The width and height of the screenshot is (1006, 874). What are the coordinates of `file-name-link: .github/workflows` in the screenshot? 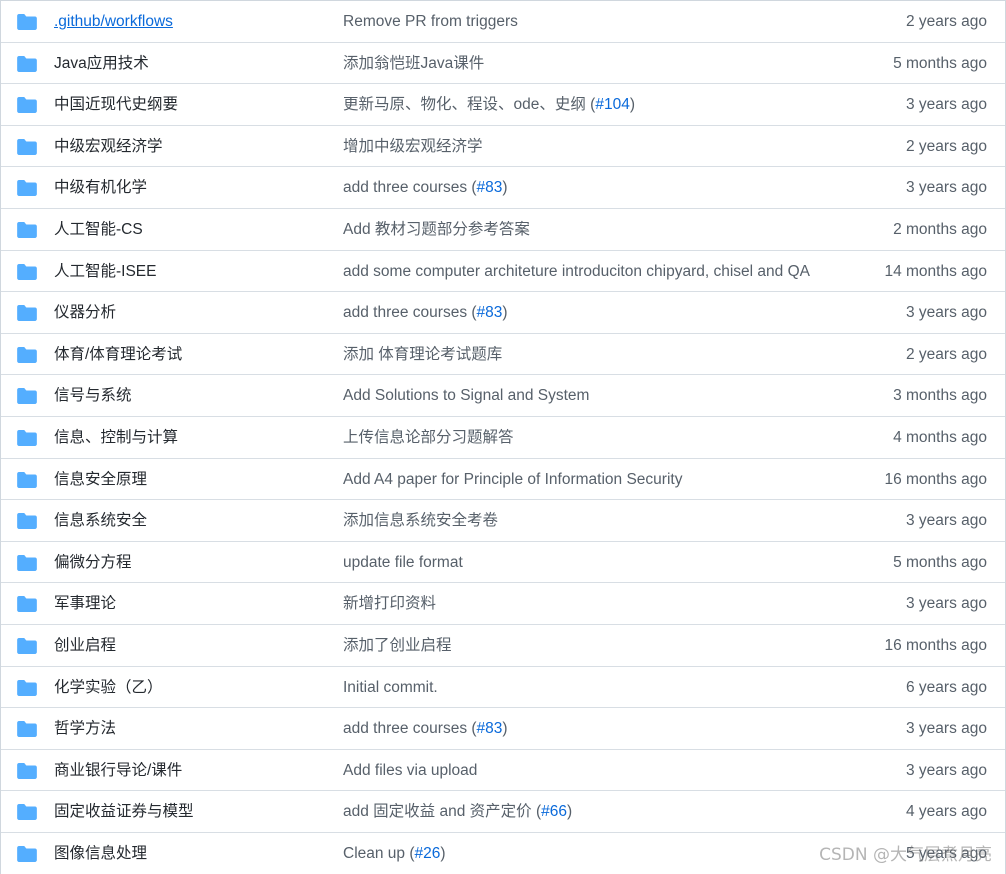 It's located at (113, 21).